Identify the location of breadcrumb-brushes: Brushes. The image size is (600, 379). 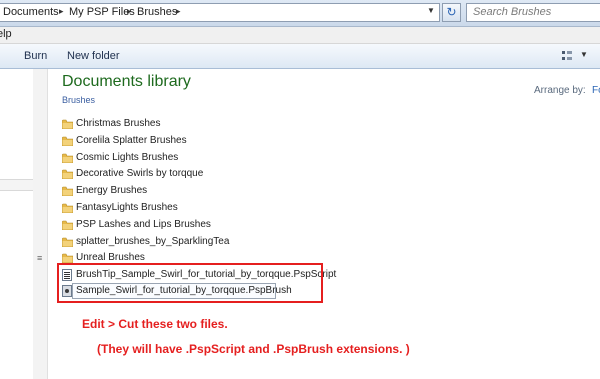
(157, 12).